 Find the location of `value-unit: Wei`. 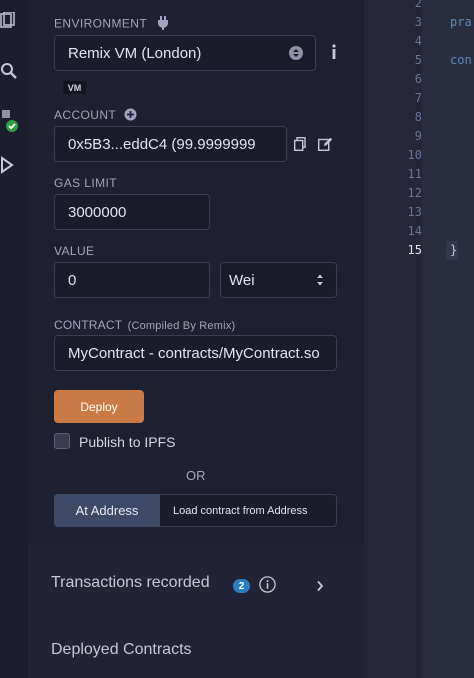

value-unit: Wei is located at coordinates (242, 280).